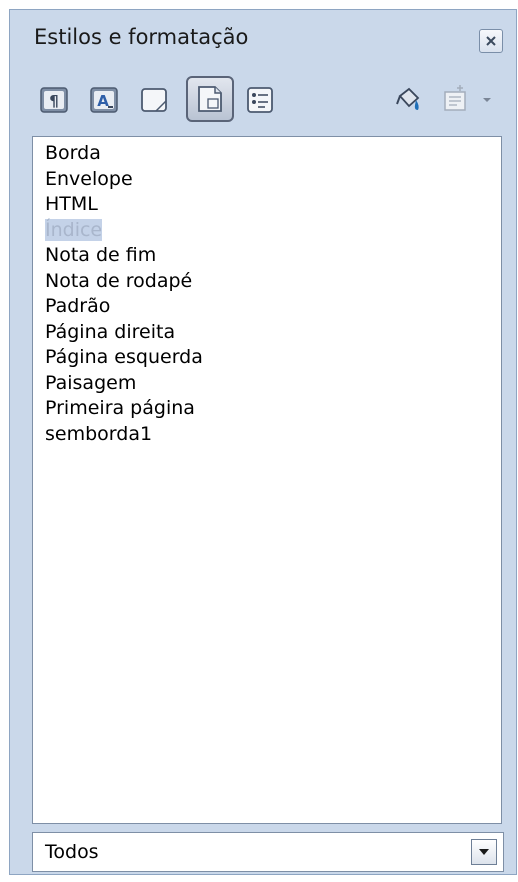 This screenshot has width=518, height=882. What do you see at coordinates (124, 205) in the screenshot?
I see `style-list-item: HTML` at bounding box center [124, 205].